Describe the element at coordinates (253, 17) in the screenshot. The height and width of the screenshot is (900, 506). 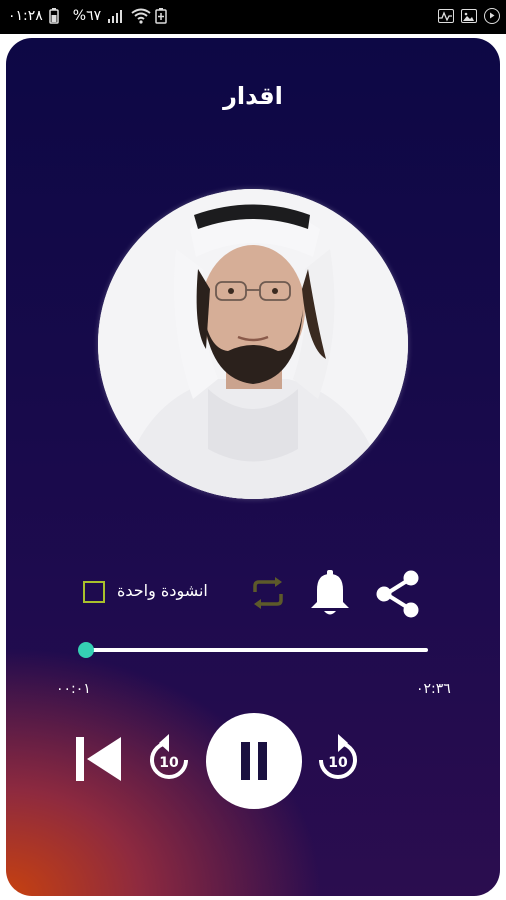
I see `status-bar: ٠١:٢٨ %٦٧` at that location.